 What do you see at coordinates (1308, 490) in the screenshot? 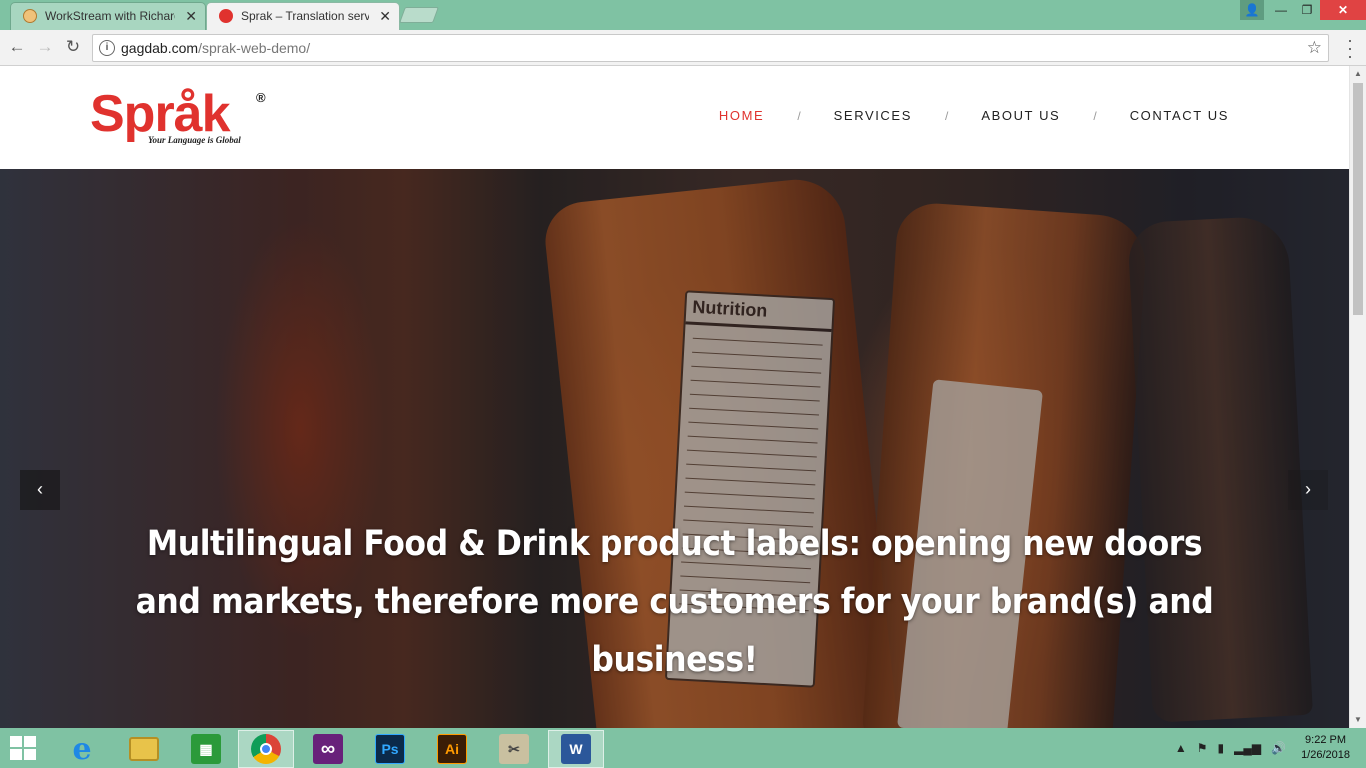
I see `slider-next-button: ›` at bounding box center [1308, 490].